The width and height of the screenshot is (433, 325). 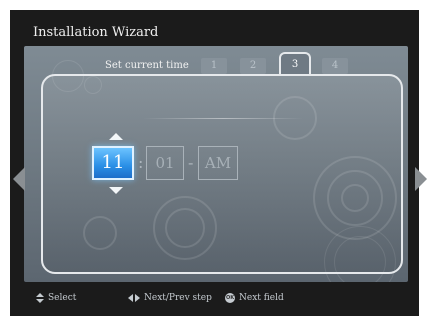 What do you see at coordinates (40, 298) in the screenshot?
I see `up-down-icon` at bounding box center [40, 298].